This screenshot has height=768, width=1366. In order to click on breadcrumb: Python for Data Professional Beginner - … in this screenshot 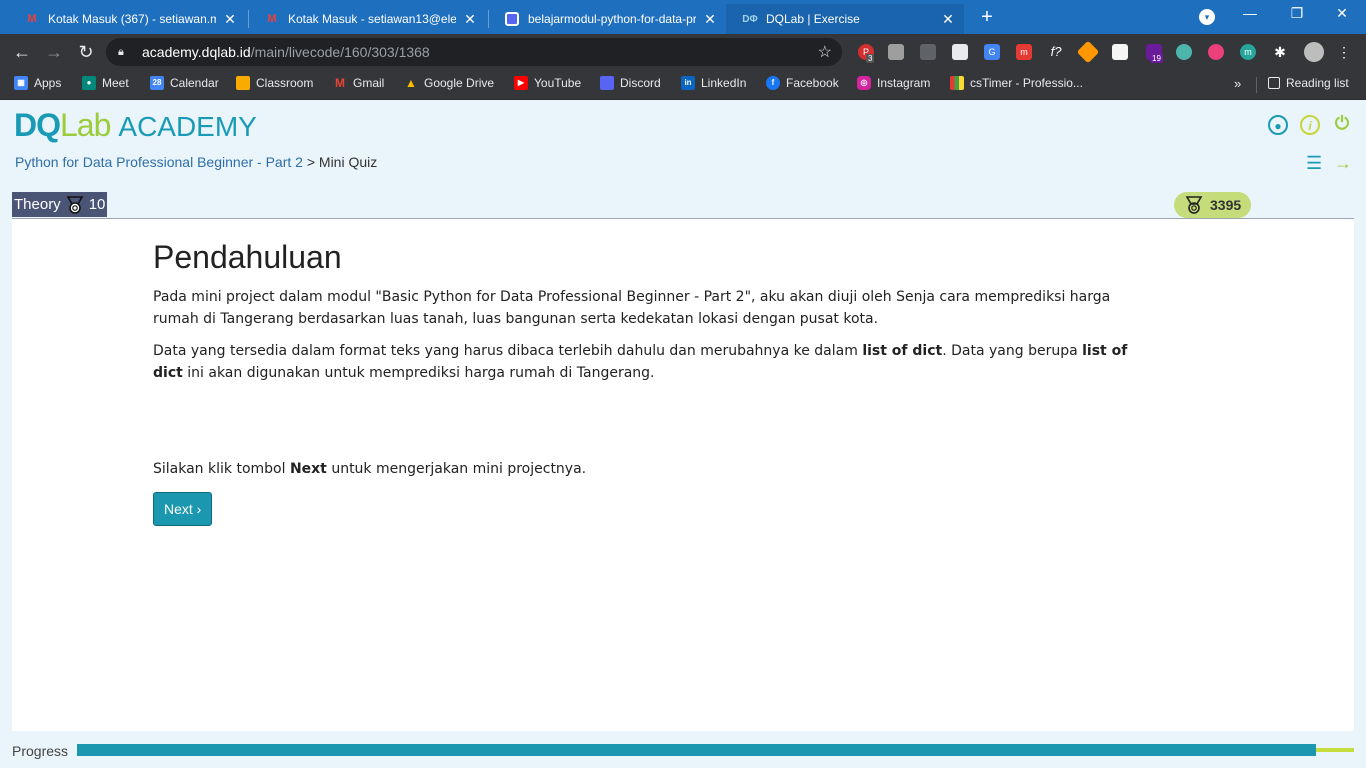, I will do `click(196, 162)`.